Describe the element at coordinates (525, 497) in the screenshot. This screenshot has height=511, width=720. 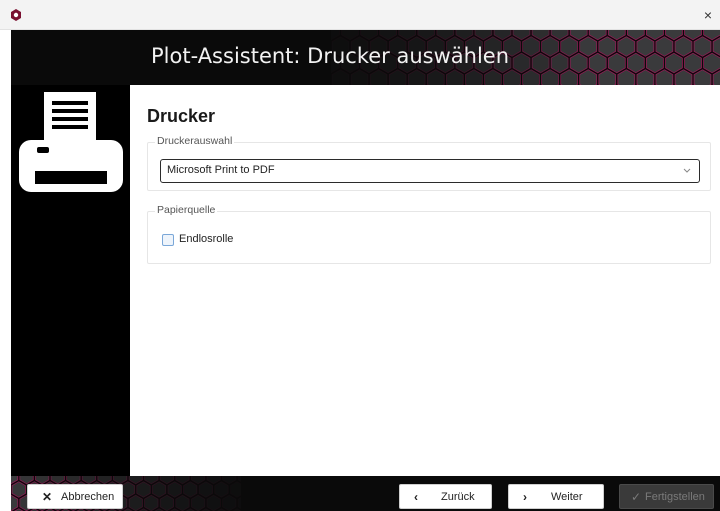
I see `chevron-right-icon: ›` at that location.